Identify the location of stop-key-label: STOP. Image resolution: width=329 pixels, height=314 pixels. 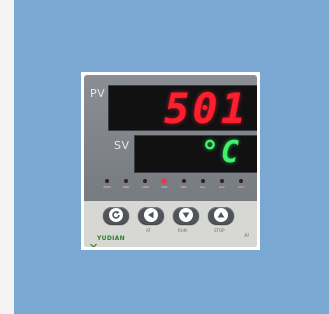
(219, 230).